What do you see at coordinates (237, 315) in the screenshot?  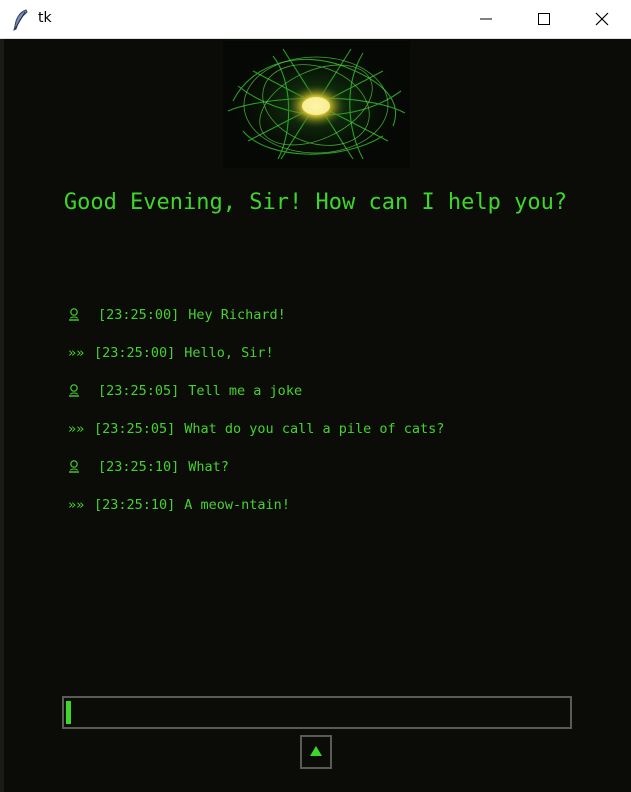 I see `message-text: Hey Richard!` at bounding box center [237, 315].